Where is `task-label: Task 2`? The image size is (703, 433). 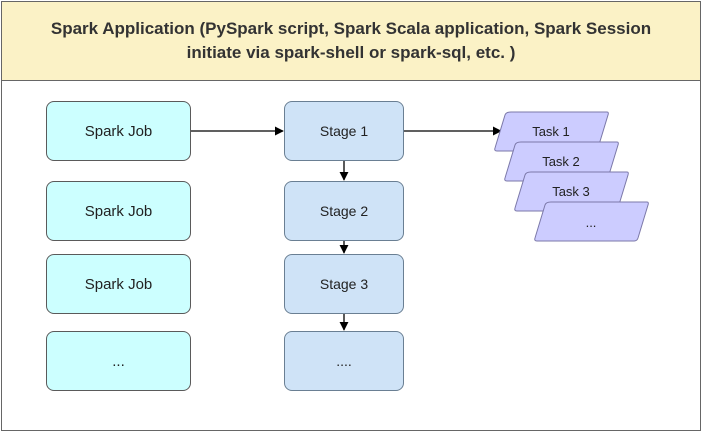 task-label: Task 2 is located at coordinates (561, 161).